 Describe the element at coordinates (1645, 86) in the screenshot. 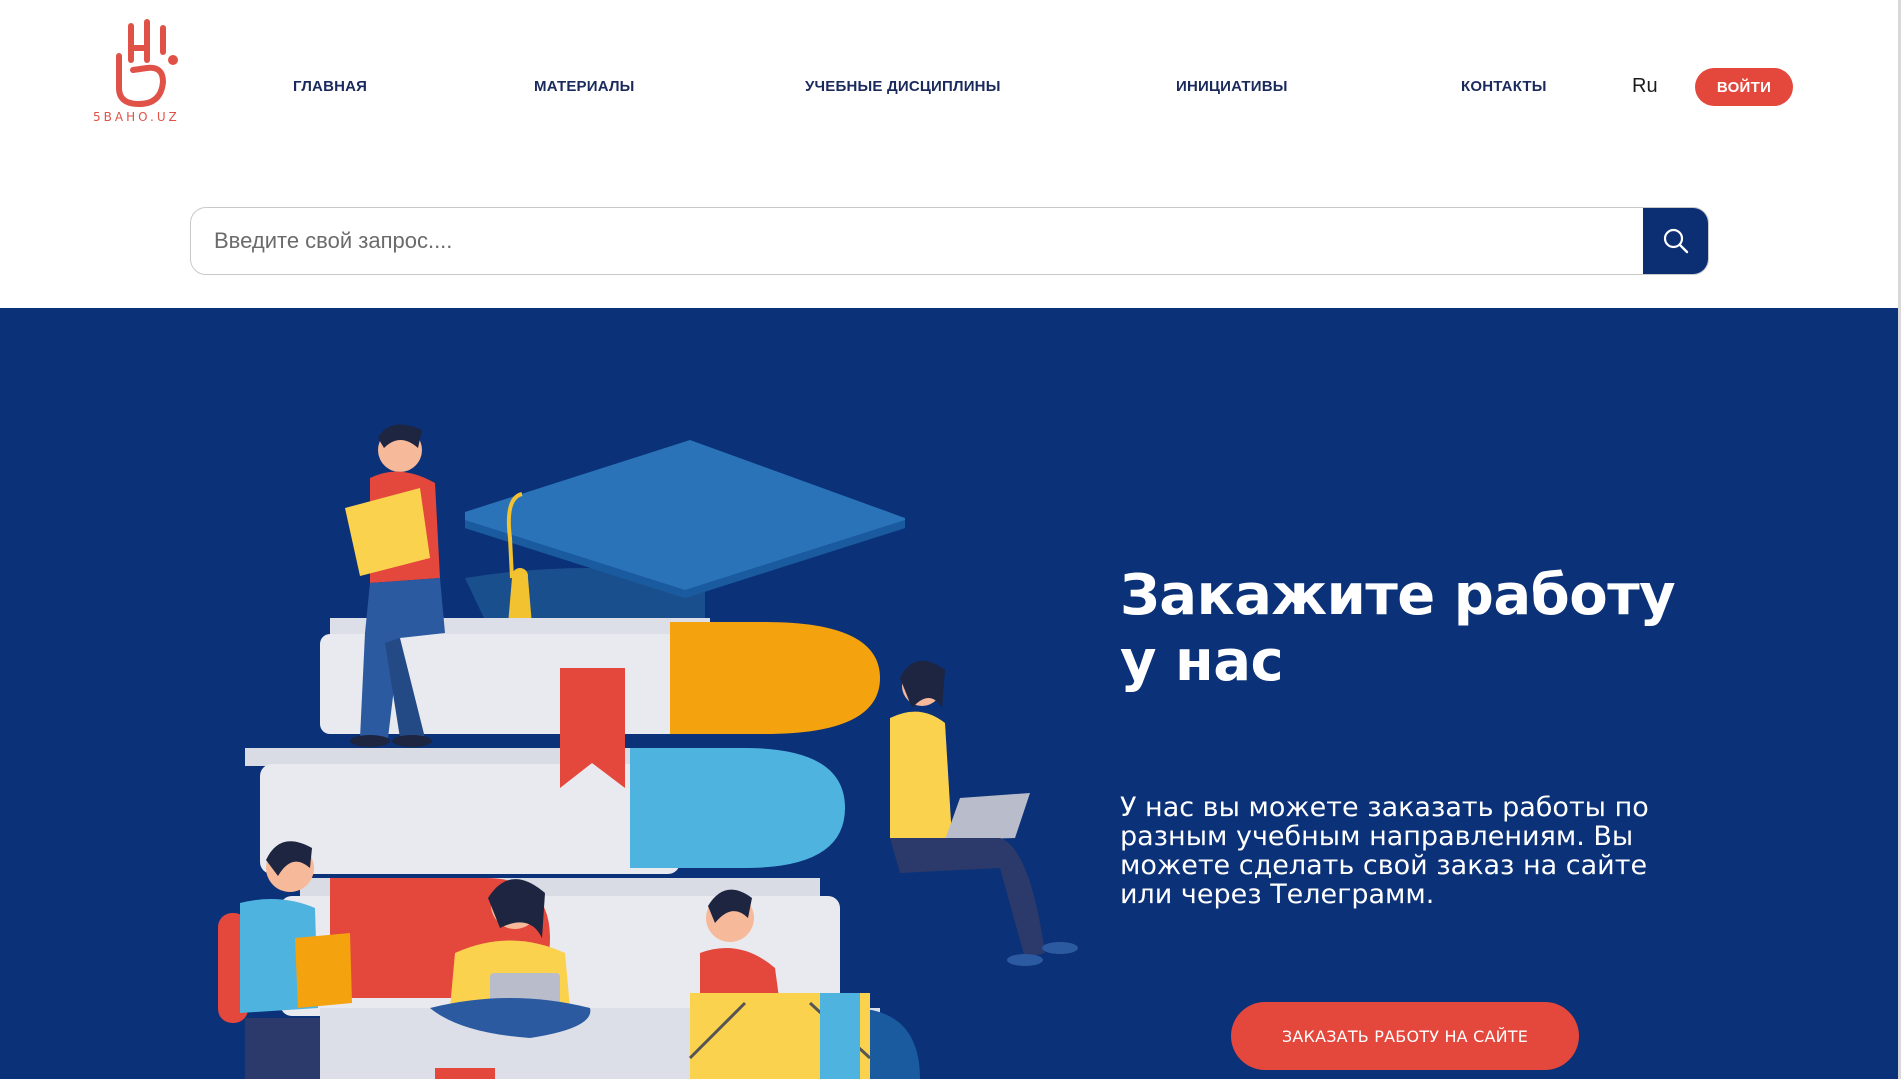

I see `language-switcher: Ru` at that location.